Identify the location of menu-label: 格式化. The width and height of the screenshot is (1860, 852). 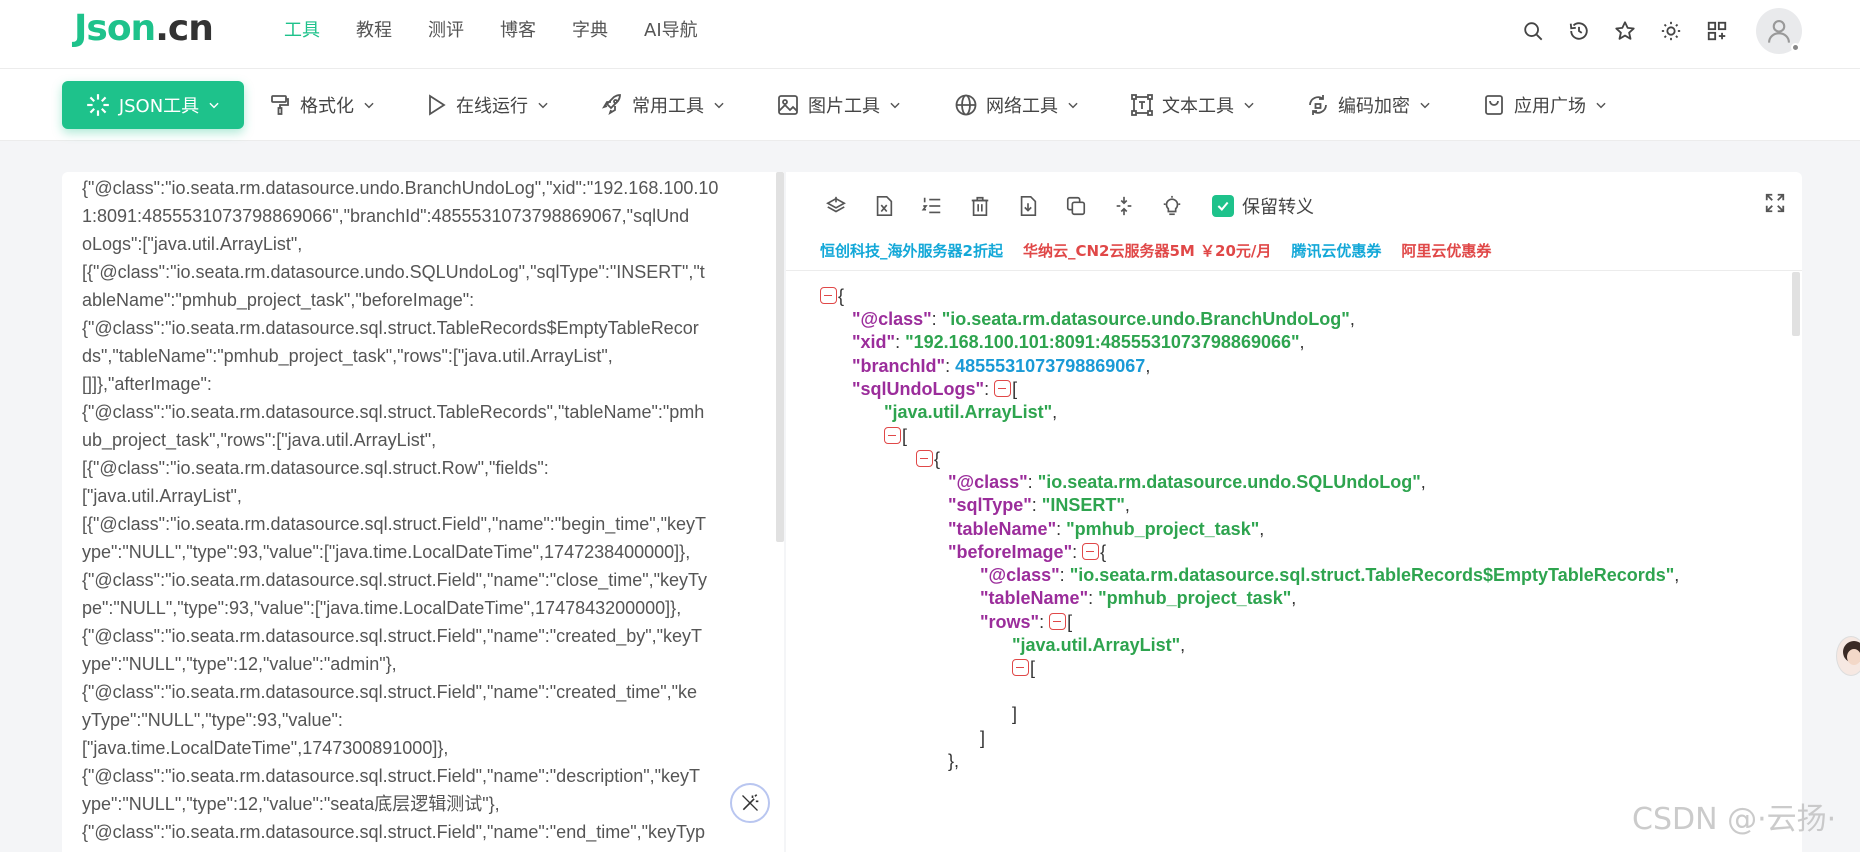
(327, 106).